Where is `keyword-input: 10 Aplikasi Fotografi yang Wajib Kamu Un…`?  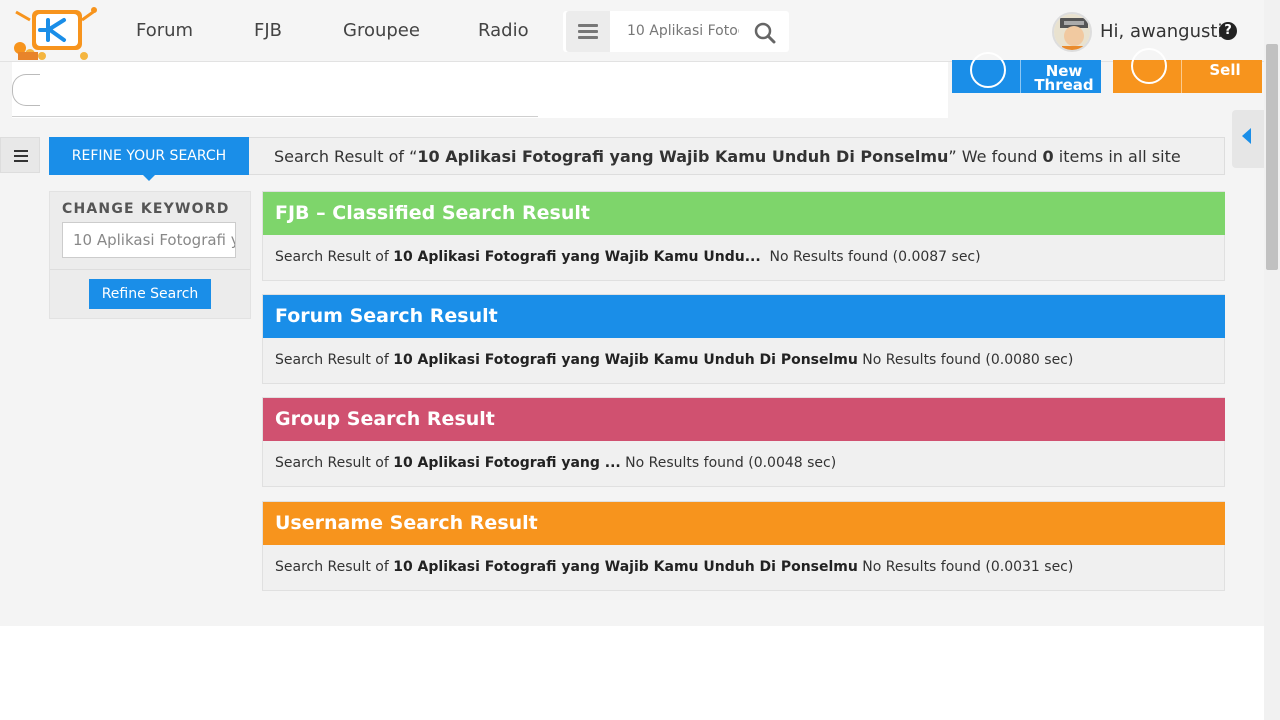 keyword-input: 10 Aplikasi Fotografi yang Wajib Kamu Un… is located at coordinates (149, 240).